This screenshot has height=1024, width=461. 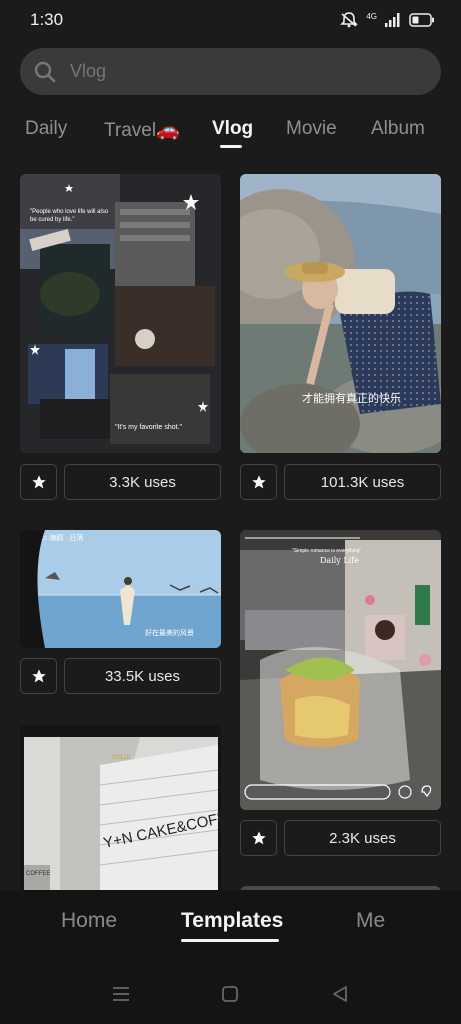 What do you see at coordinates (230, 996) in the screenshot?
I see `home-square-icon` at bounding box center [230, 996].